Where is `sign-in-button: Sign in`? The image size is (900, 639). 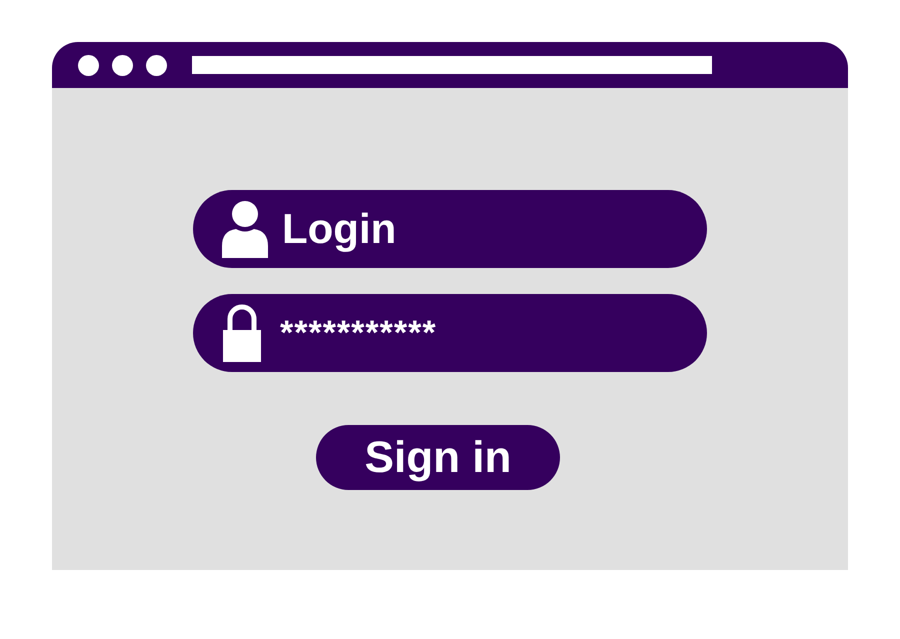
sign-in-button: Sign in is located at coordinates (438, 457).